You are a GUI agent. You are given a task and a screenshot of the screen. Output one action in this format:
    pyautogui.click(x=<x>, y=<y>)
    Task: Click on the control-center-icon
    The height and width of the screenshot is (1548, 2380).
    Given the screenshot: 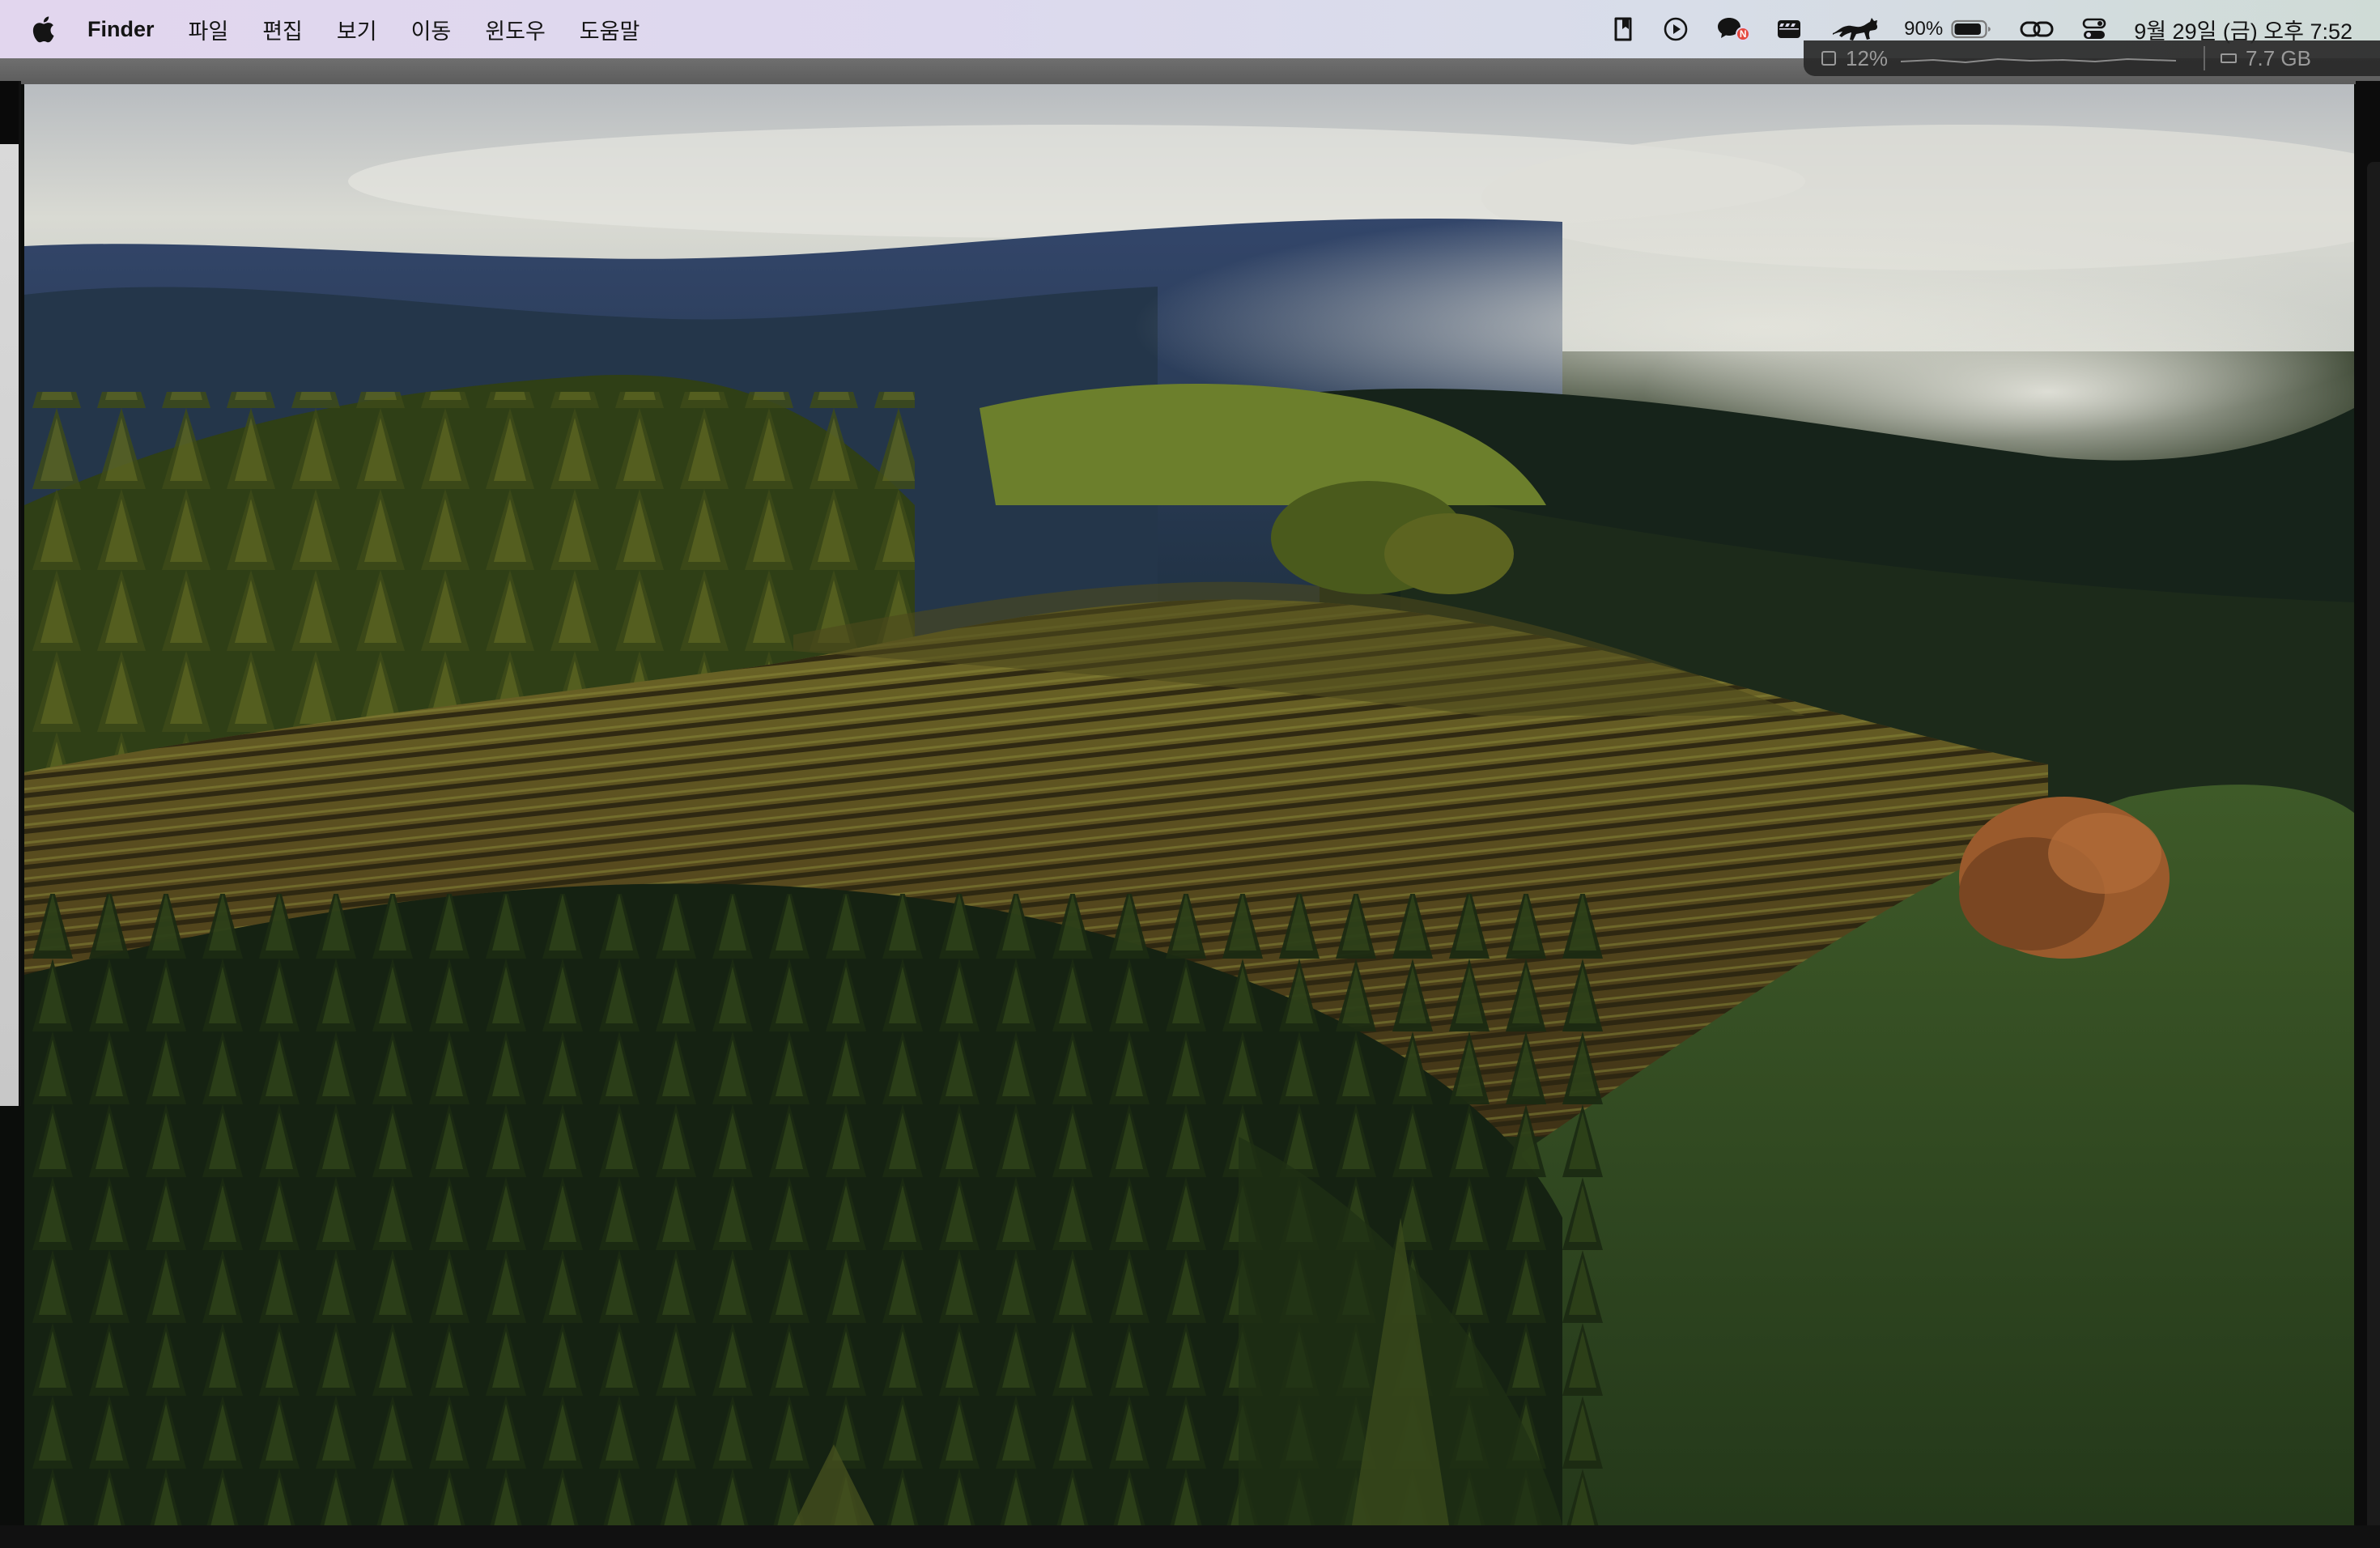 What is the action you would take?
    pyautogui.click(x=2094, y=29)
    